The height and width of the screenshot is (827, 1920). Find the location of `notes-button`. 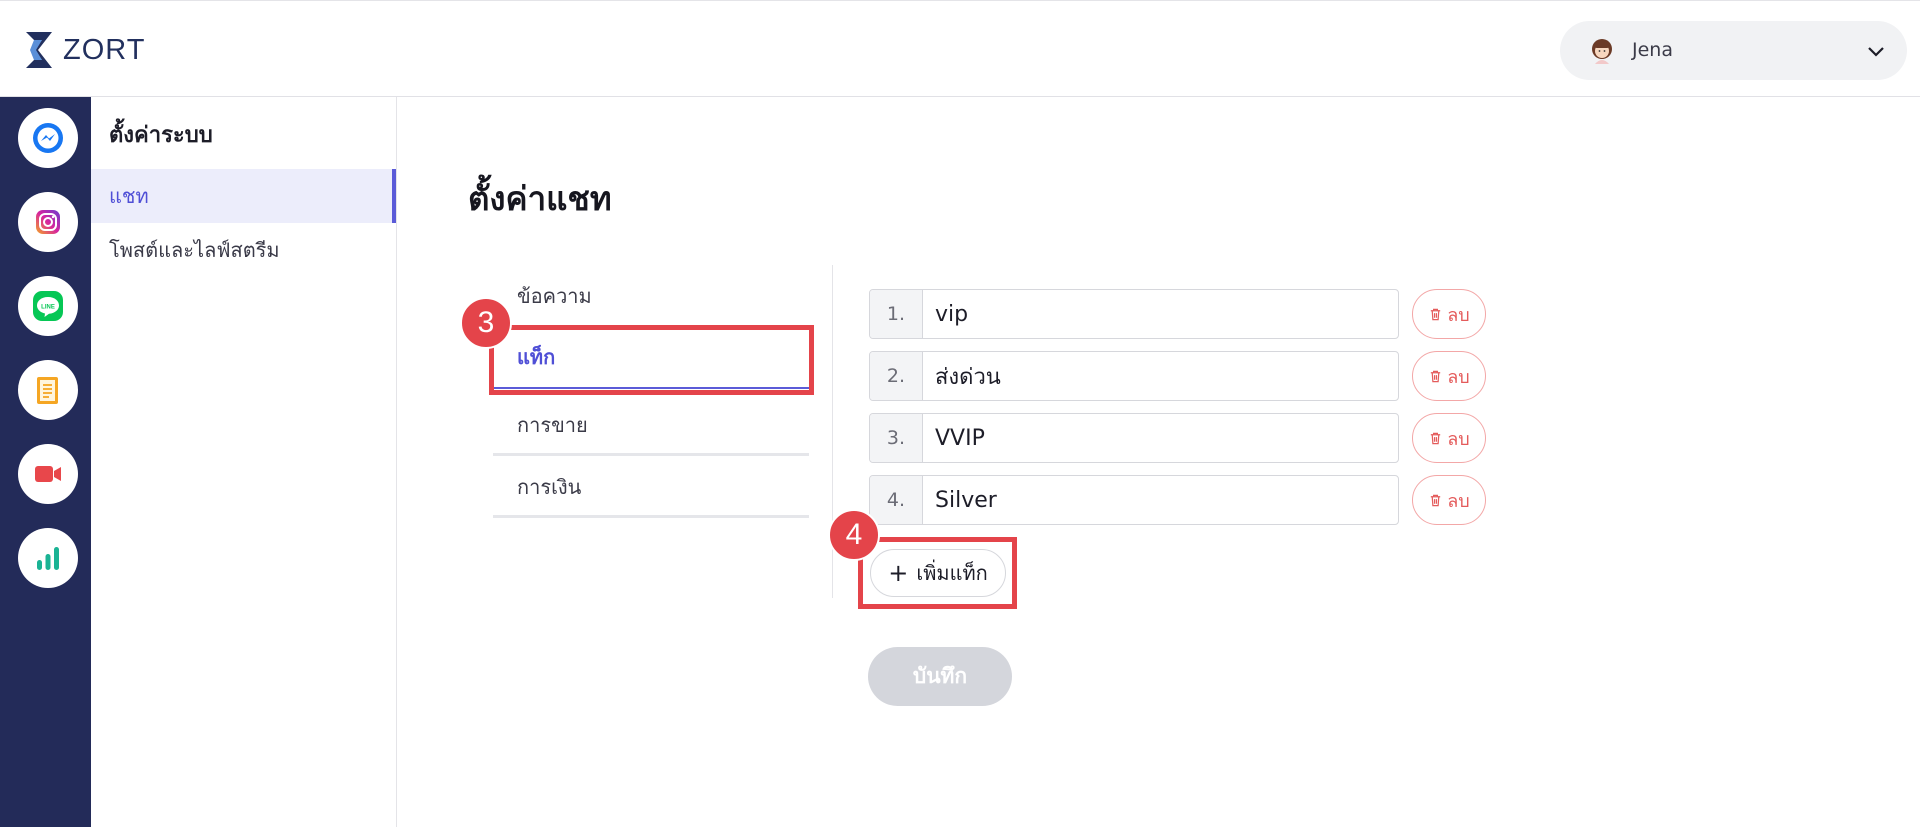

notes-button is located at coordinates (48, 390).